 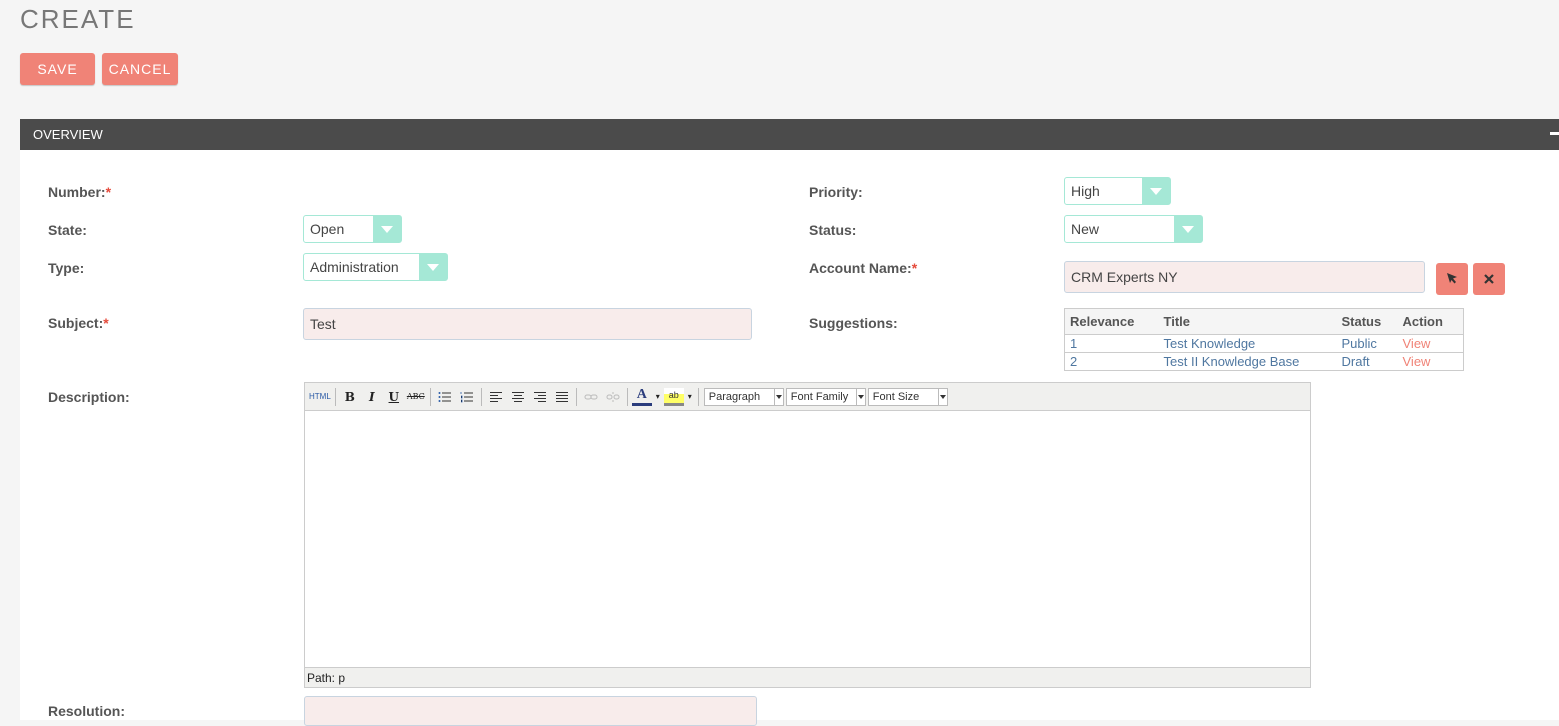 I want to click on align-right-icon, so click(x=540, y=397).